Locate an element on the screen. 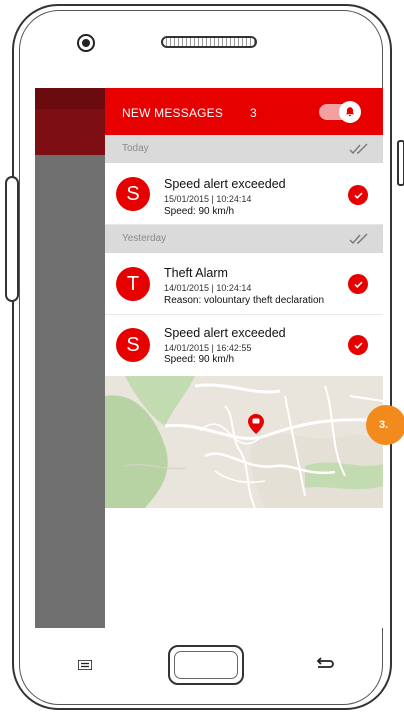 Image resolution: width=404 pixels, height=715 pixels. volume-button is located at coordinates (12, 239).